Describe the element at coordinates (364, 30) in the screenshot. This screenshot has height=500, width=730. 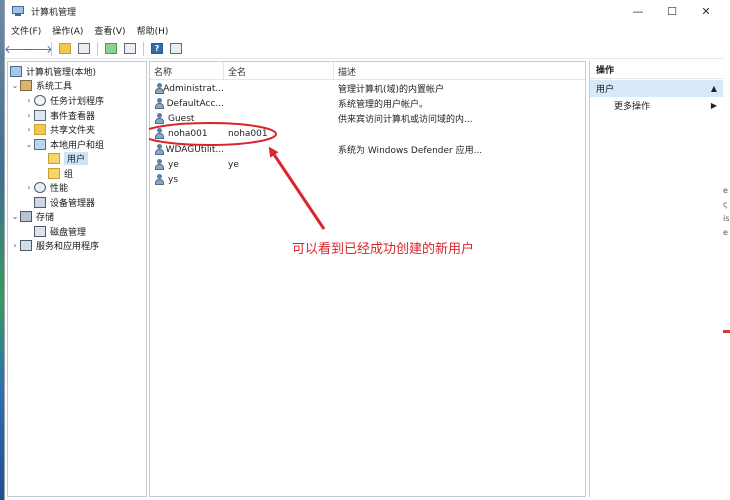
I see `menu-bar: 文件(F) 操作(A) 查看(V) 帮助(H)` at that location.